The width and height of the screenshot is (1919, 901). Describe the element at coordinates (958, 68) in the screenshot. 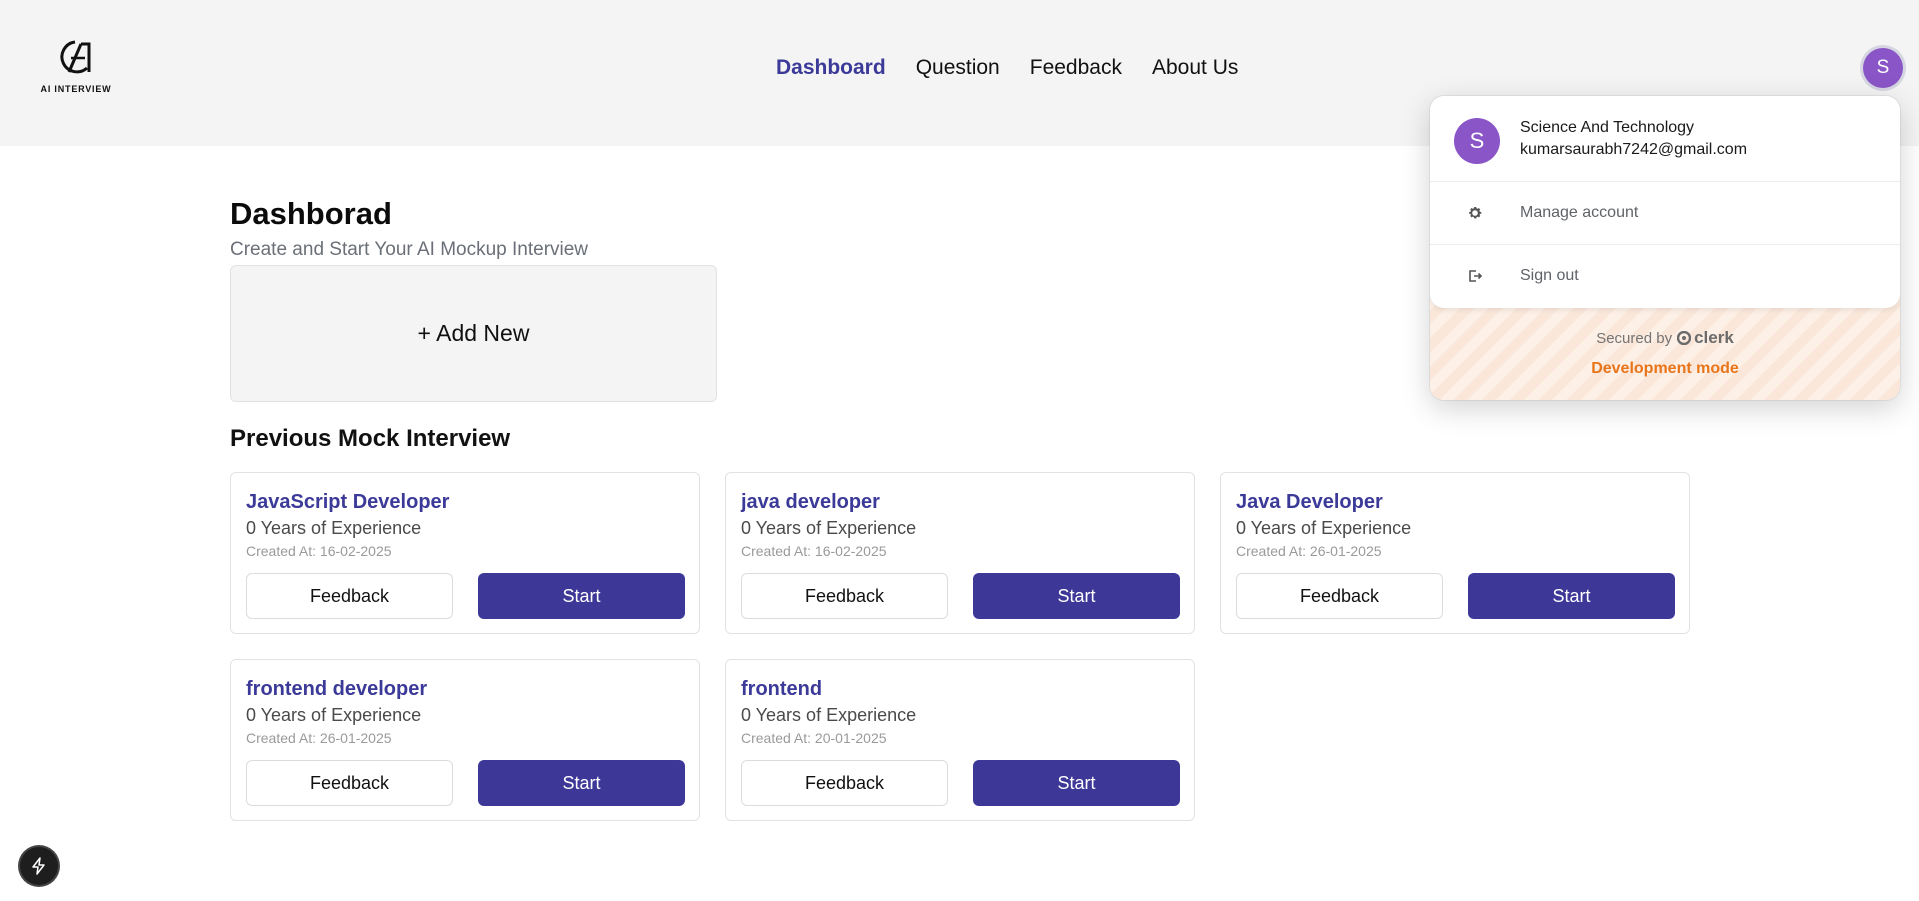

I see `nav-question: Question` at that location.